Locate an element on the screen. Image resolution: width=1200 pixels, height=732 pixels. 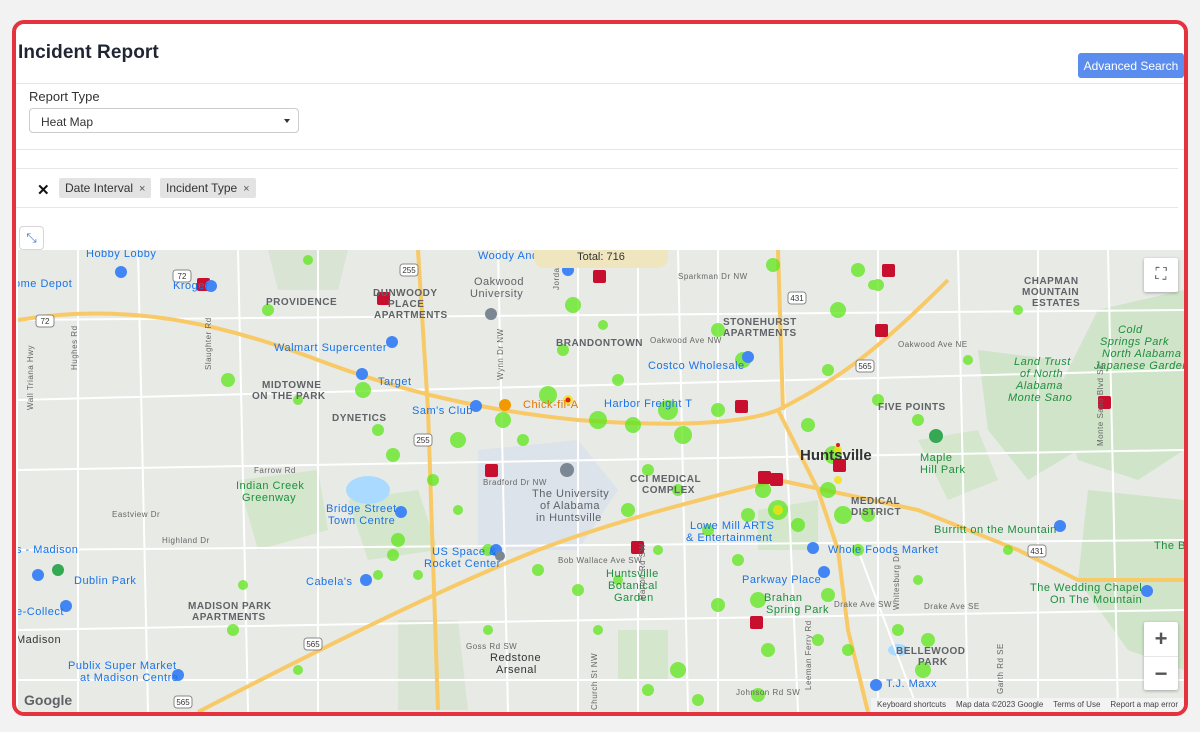
report-type-select: Heat Map is located at coordinates (164, 120).